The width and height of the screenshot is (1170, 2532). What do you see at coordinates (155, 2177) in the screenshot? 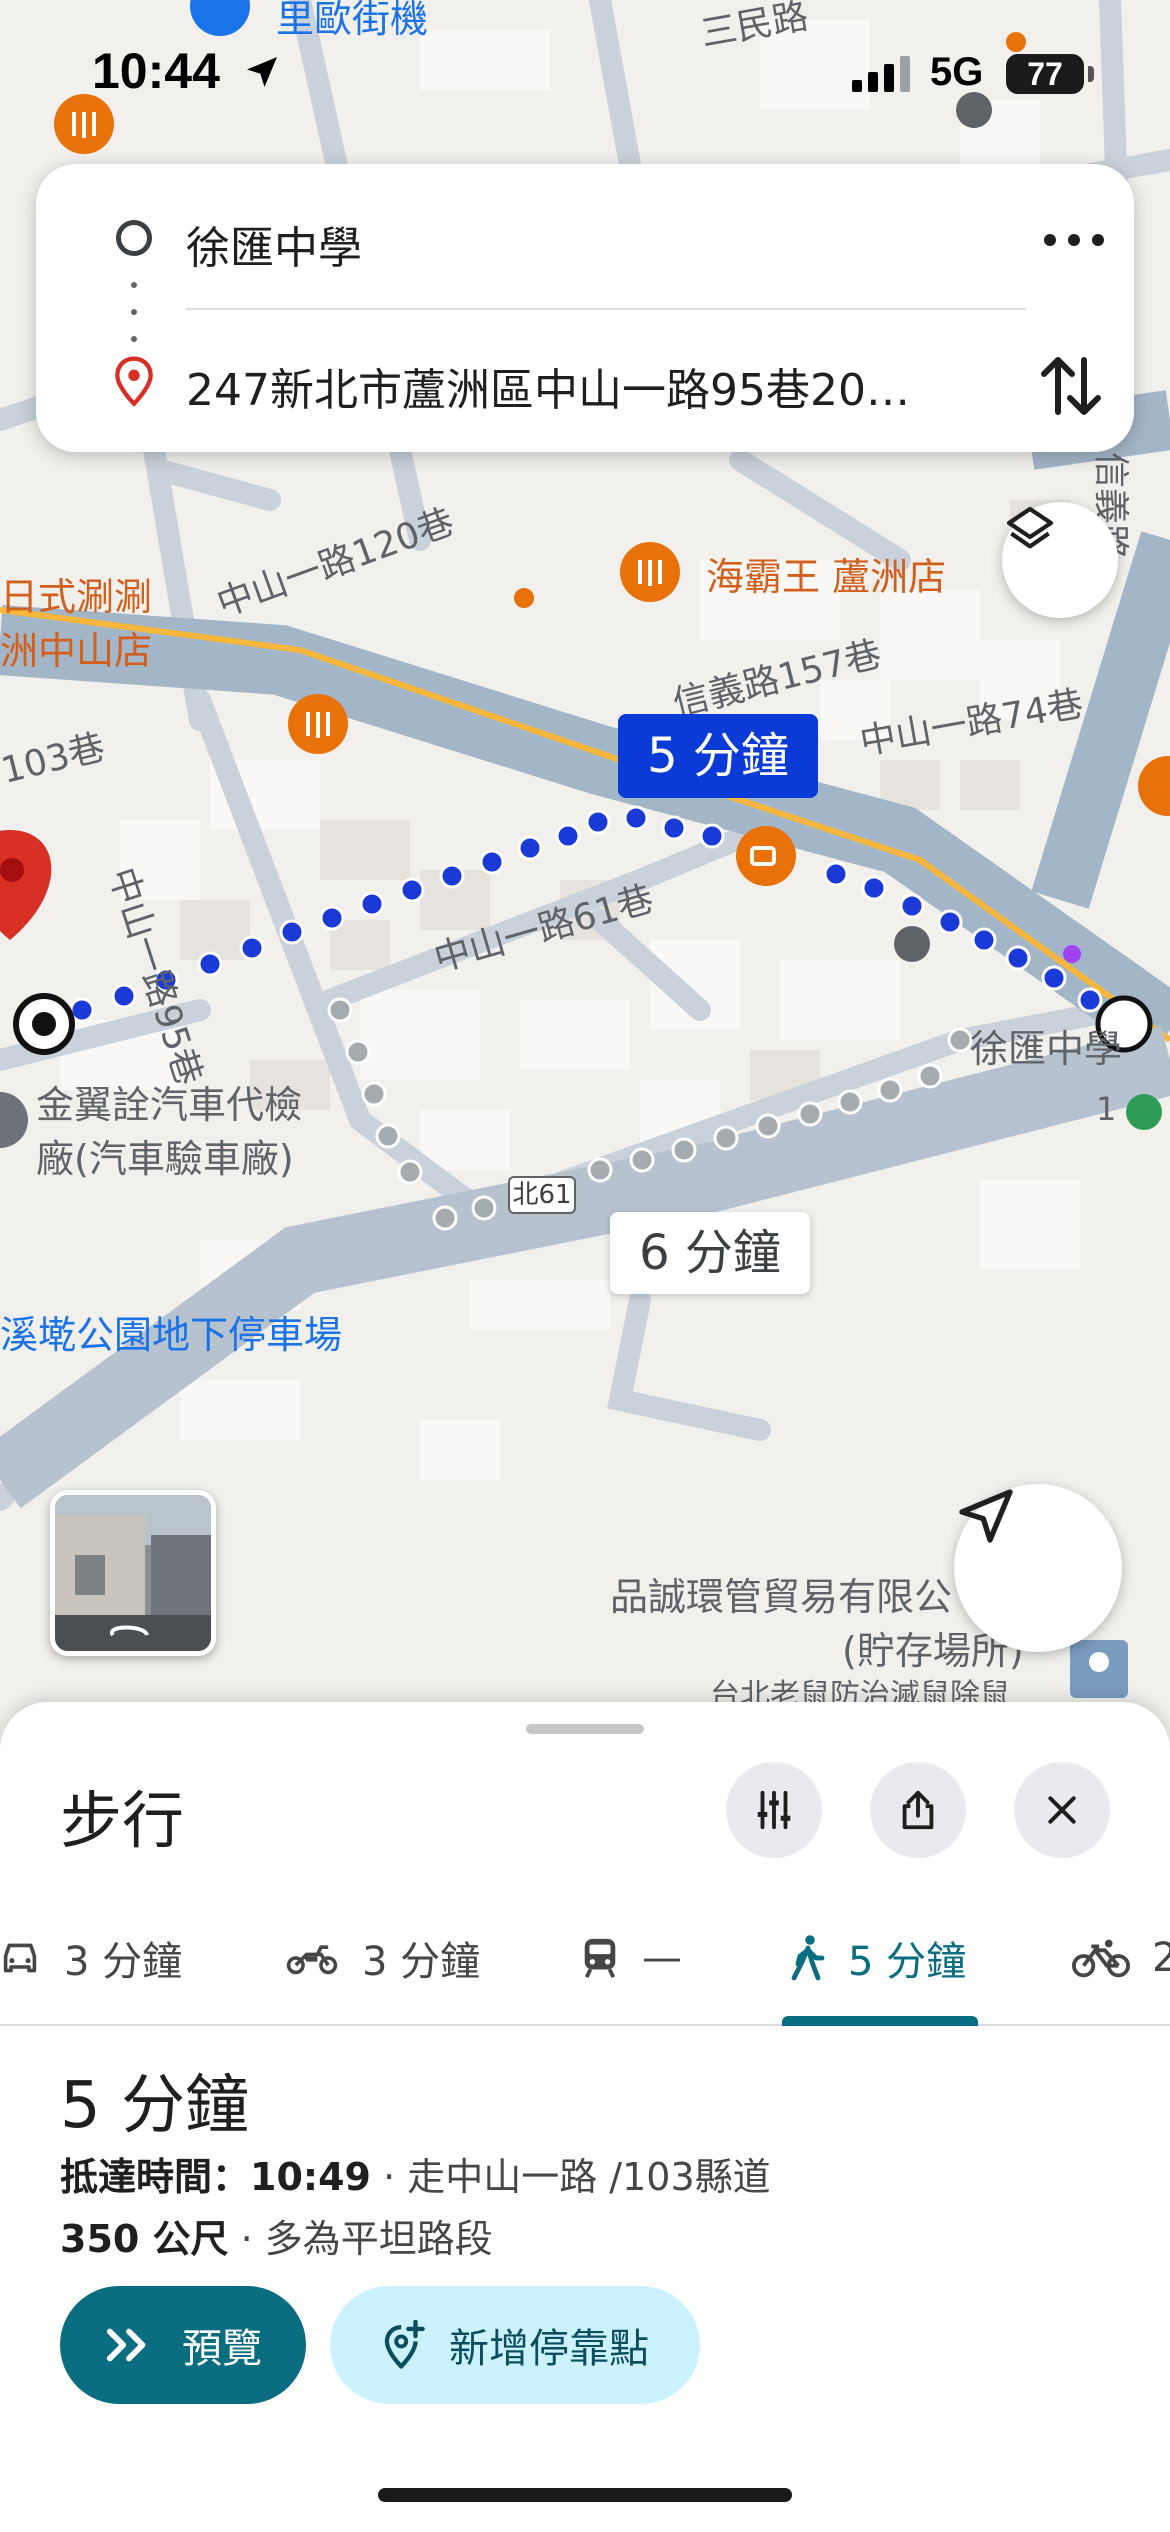
I see `arrival-label: 抵達時間：` at bounding box center [155, 2177].